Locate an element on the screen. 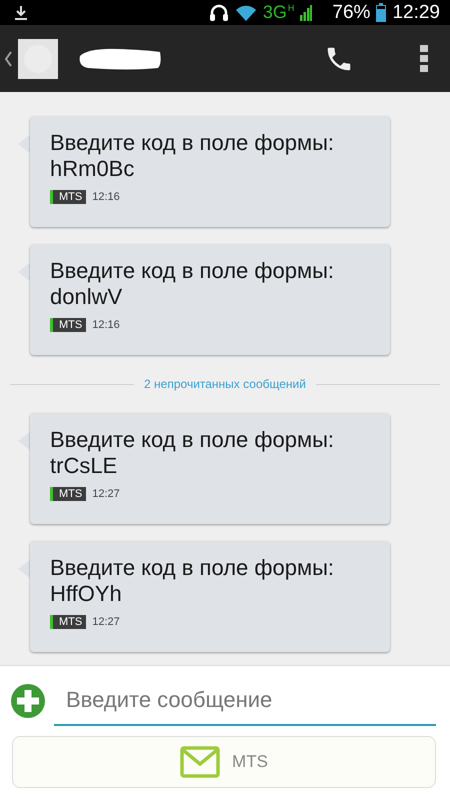 This screenshot has height=800, width=450. add-attachment-icon is located at coordinates (28, 701).